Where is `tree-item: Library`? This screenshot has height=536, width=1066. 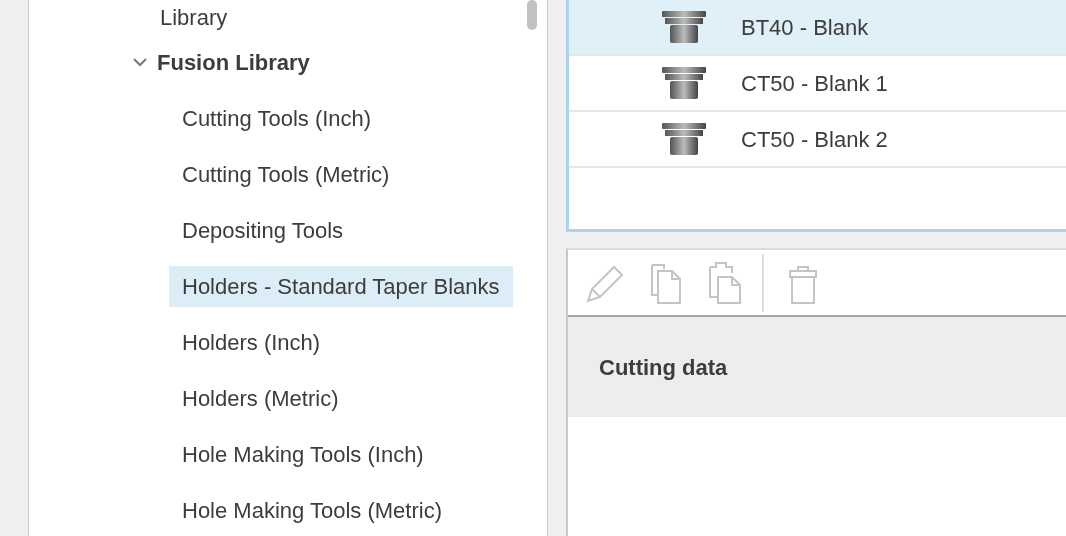
tree-item: Library is located at coordinates (194, 19).